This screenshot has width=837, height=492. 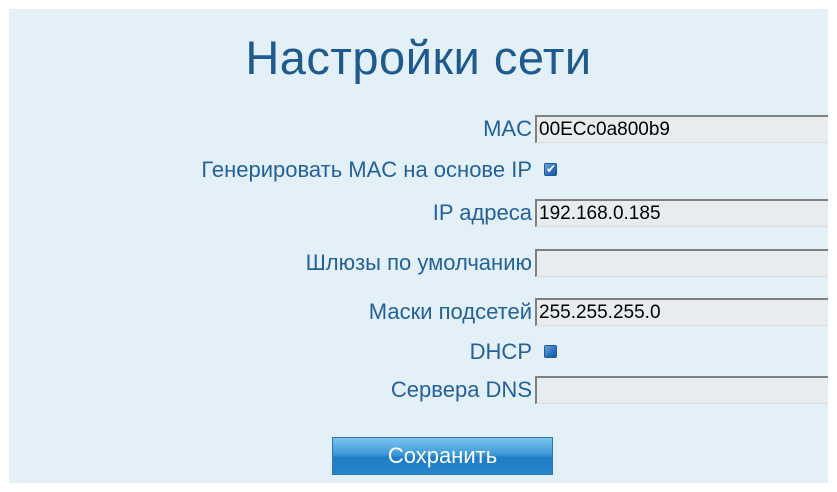 I want to click on gen-mac-row: Генерировать MAC на основе IP ✔, so click(x=418, y=169).